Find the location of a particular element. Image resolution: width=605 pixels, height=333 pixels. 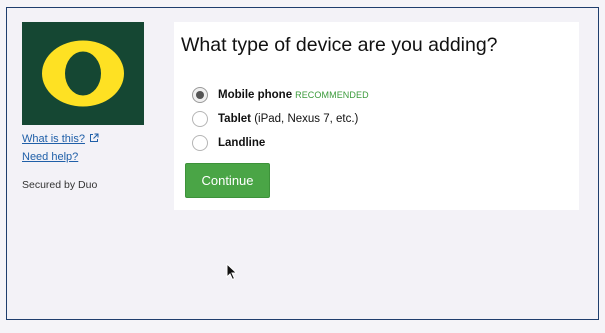

oregon-o-logo-icon is located at coordinates (83, 73).